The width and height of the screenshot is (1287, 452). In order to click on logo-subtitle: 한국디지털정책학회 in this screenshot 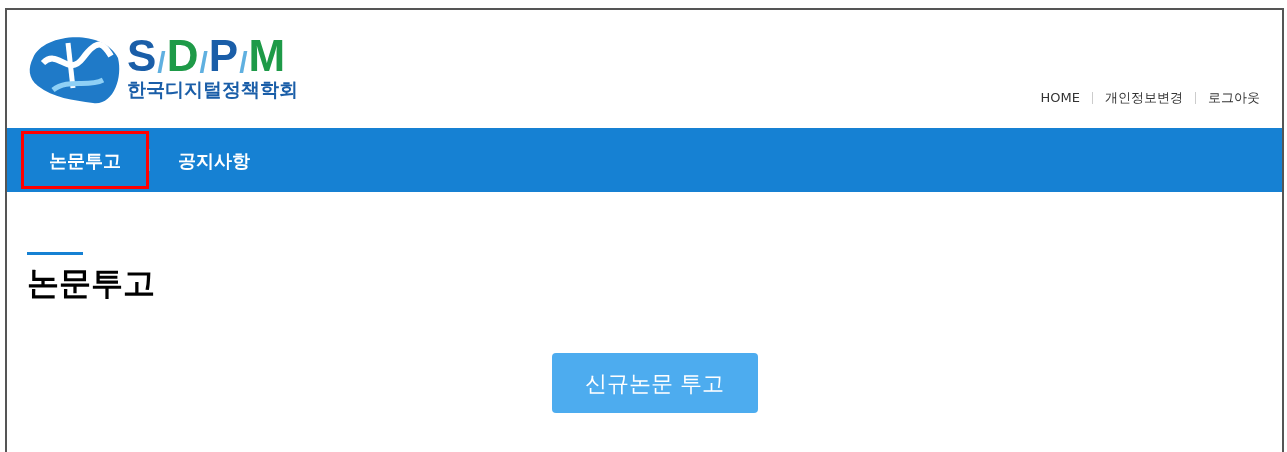, I will do `click(212, 90)`.